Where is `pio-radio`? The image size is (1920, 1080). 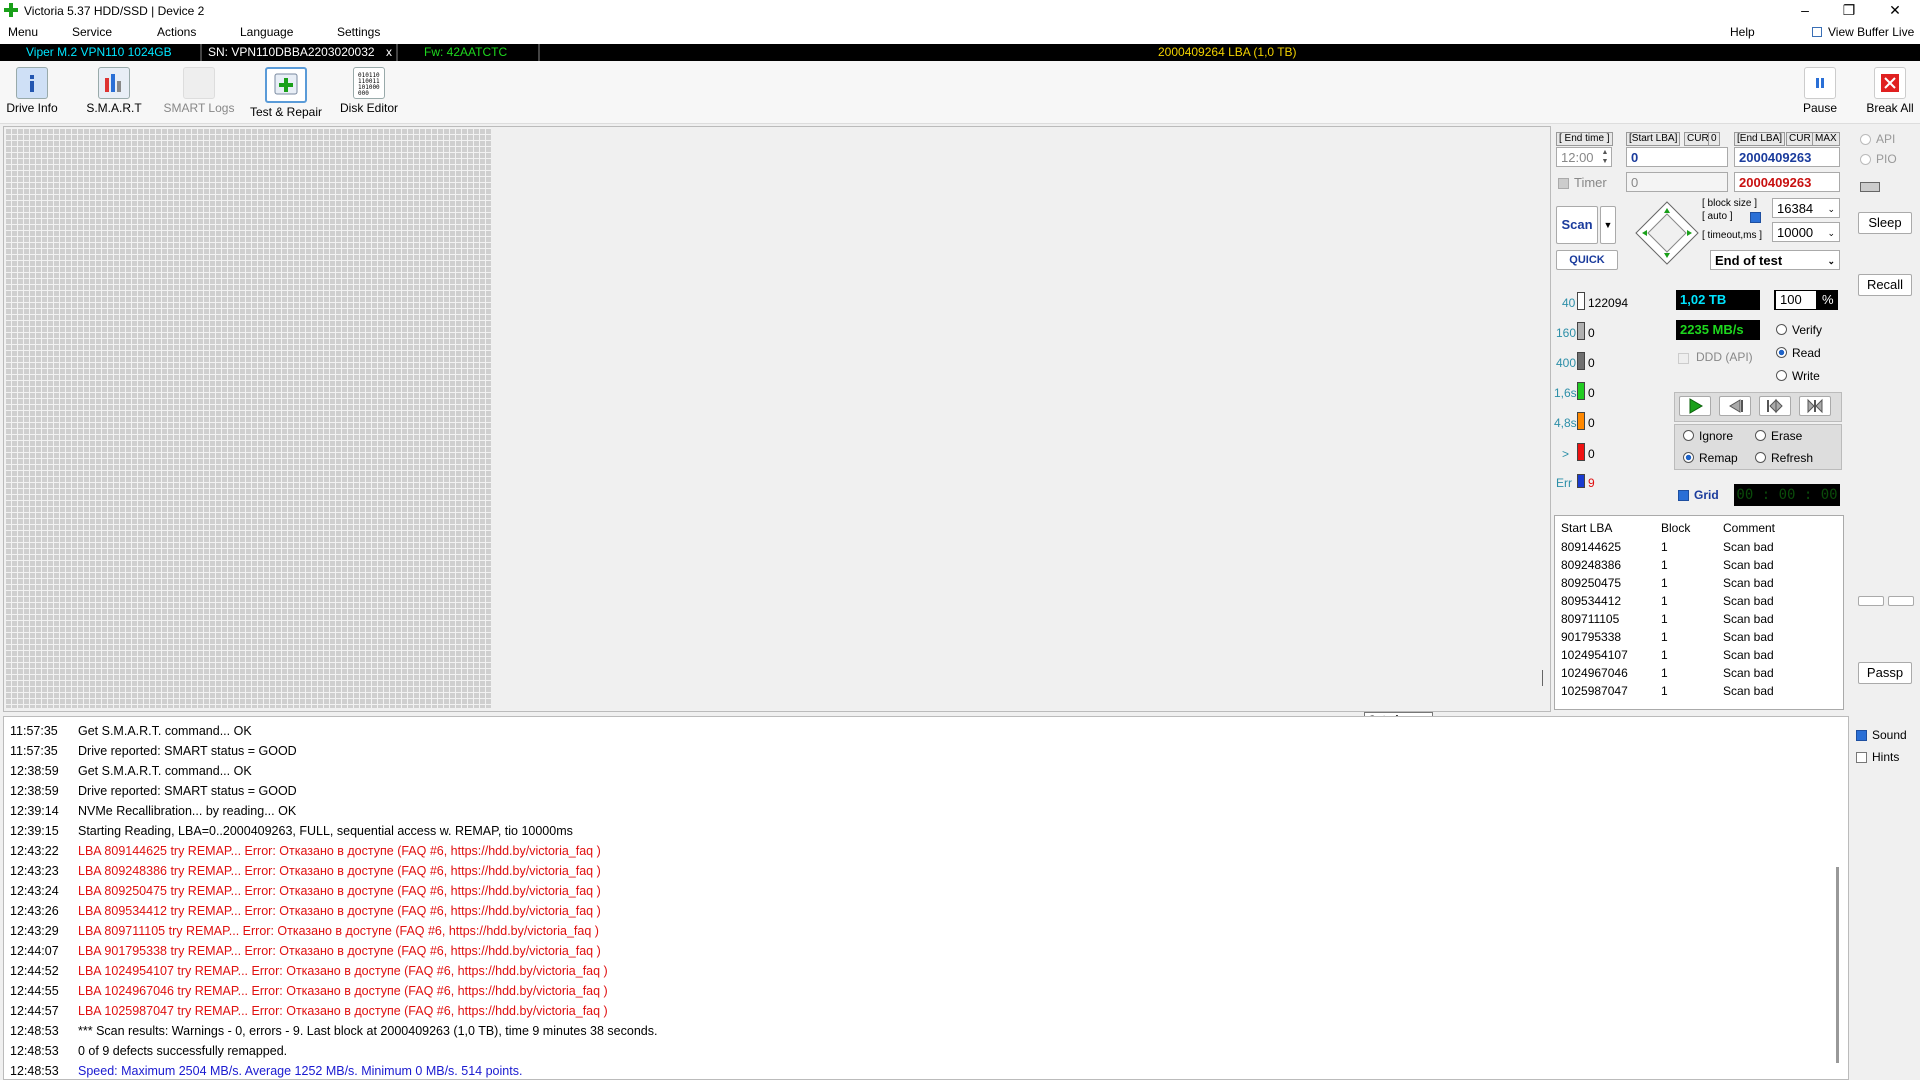 pio-radio is located at coordinates (1865, 159).